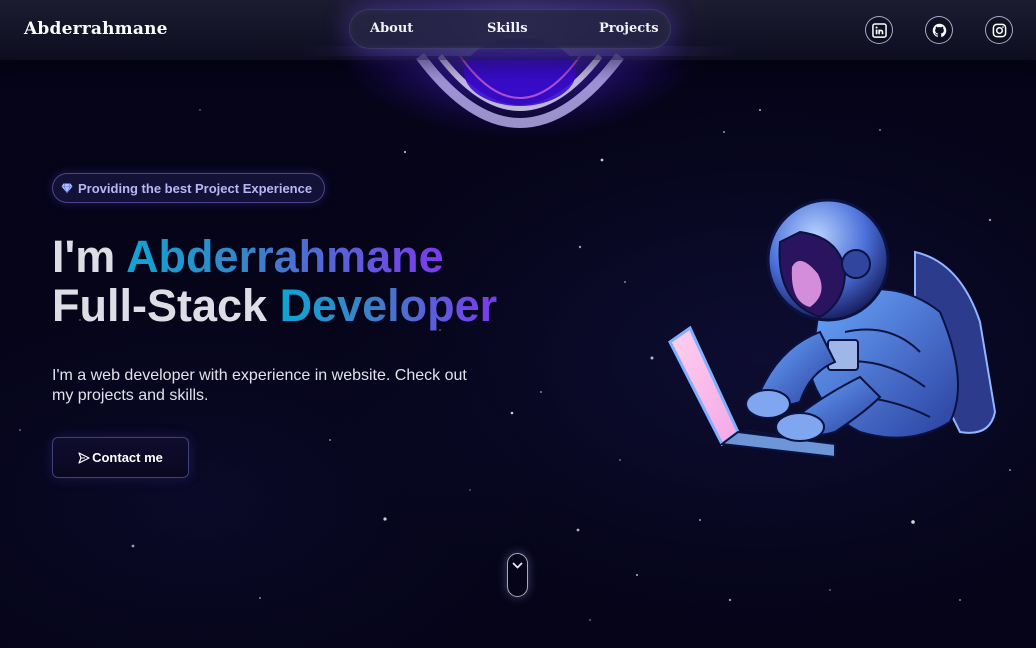 The width and height of the screenshot is (1036, 648). Describe the element at coordinates (89, 256) in the screenshot. I see `headline-greeting: I'm` at that location.